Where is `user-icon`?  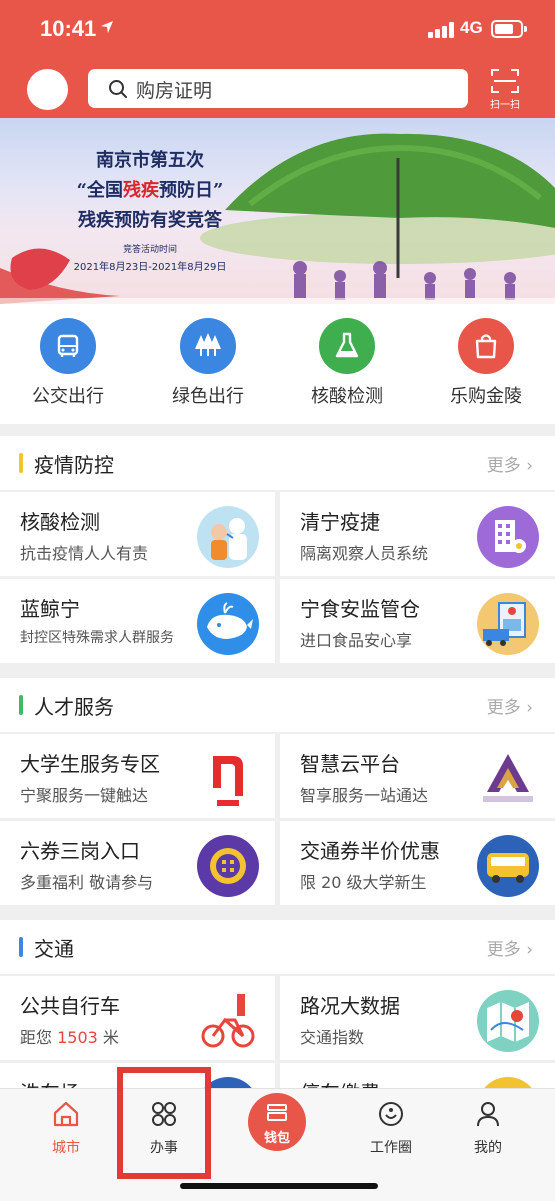 user-icon is located at coordinates (488, 1114).